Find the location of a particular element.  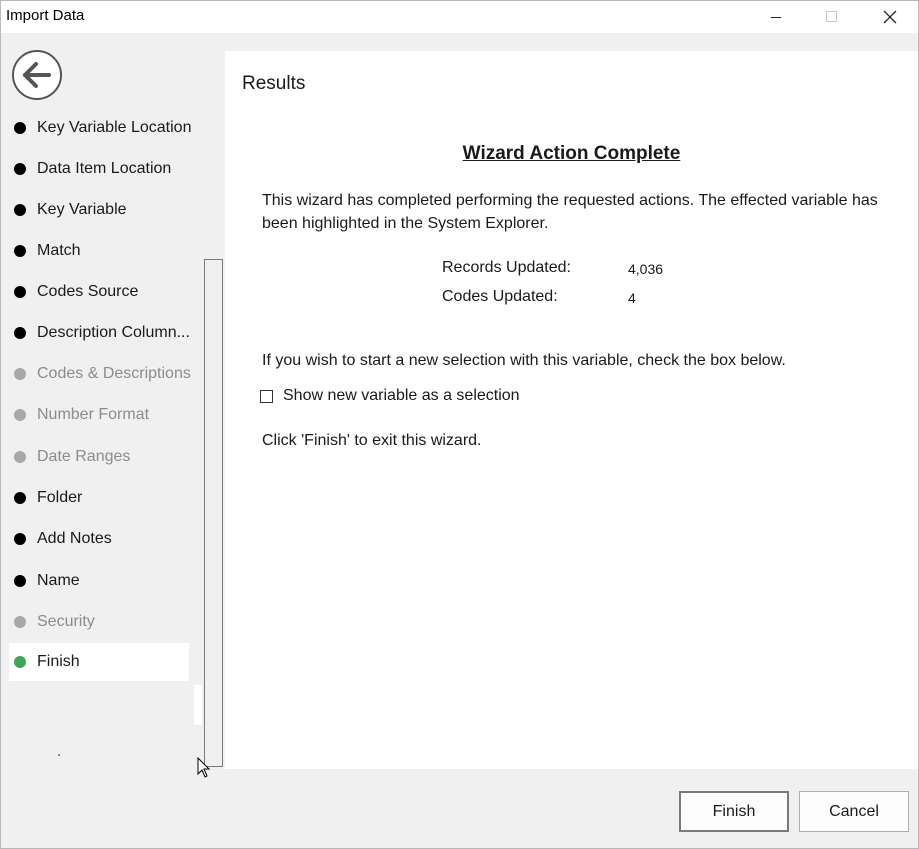

mouse-cursor-icon is located at coordinates (204, 770).